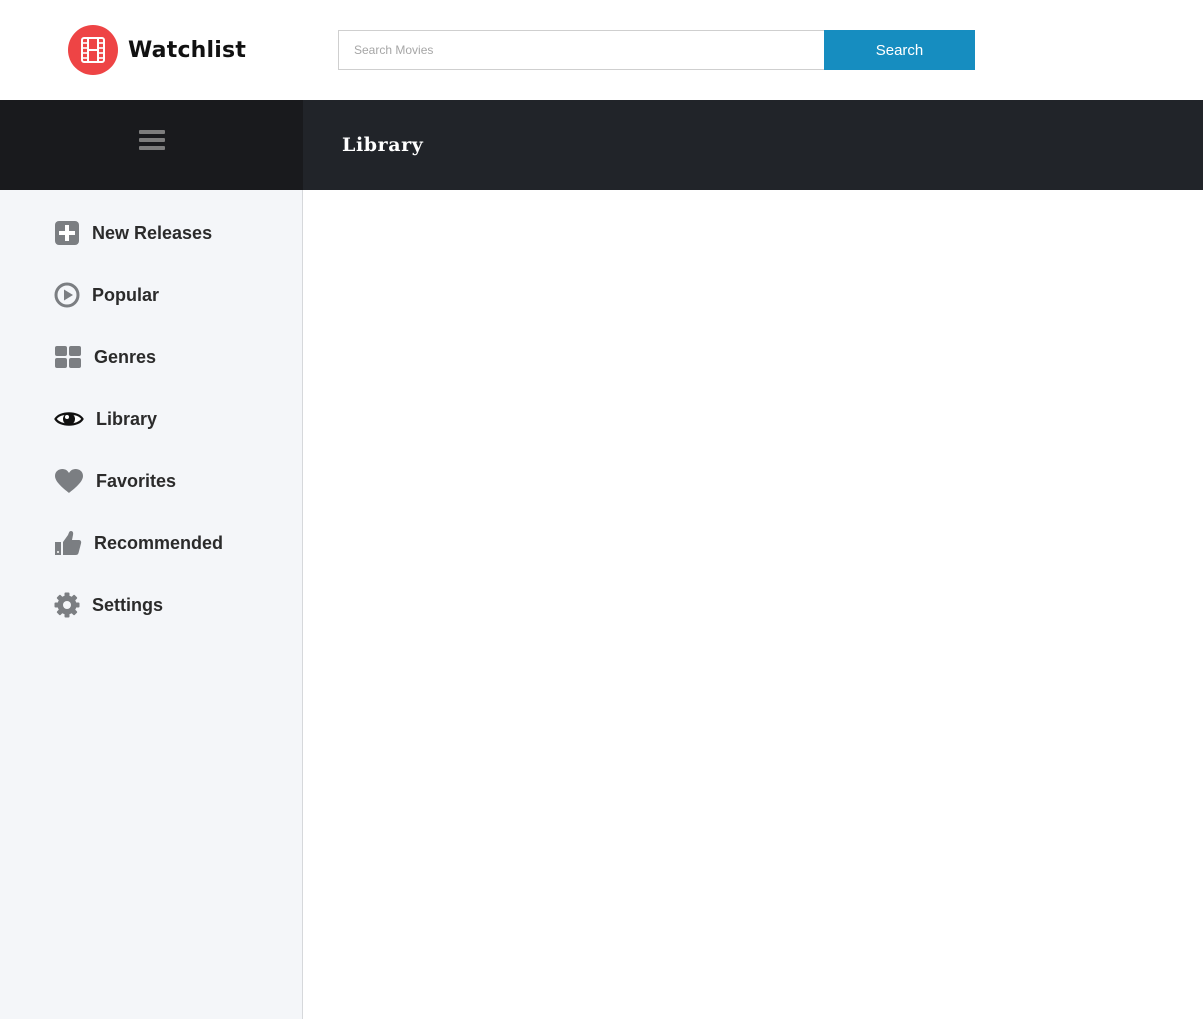  Describe the element at coordinates (383, 145) in the screenshot. I see `page-title: Library` at that location.